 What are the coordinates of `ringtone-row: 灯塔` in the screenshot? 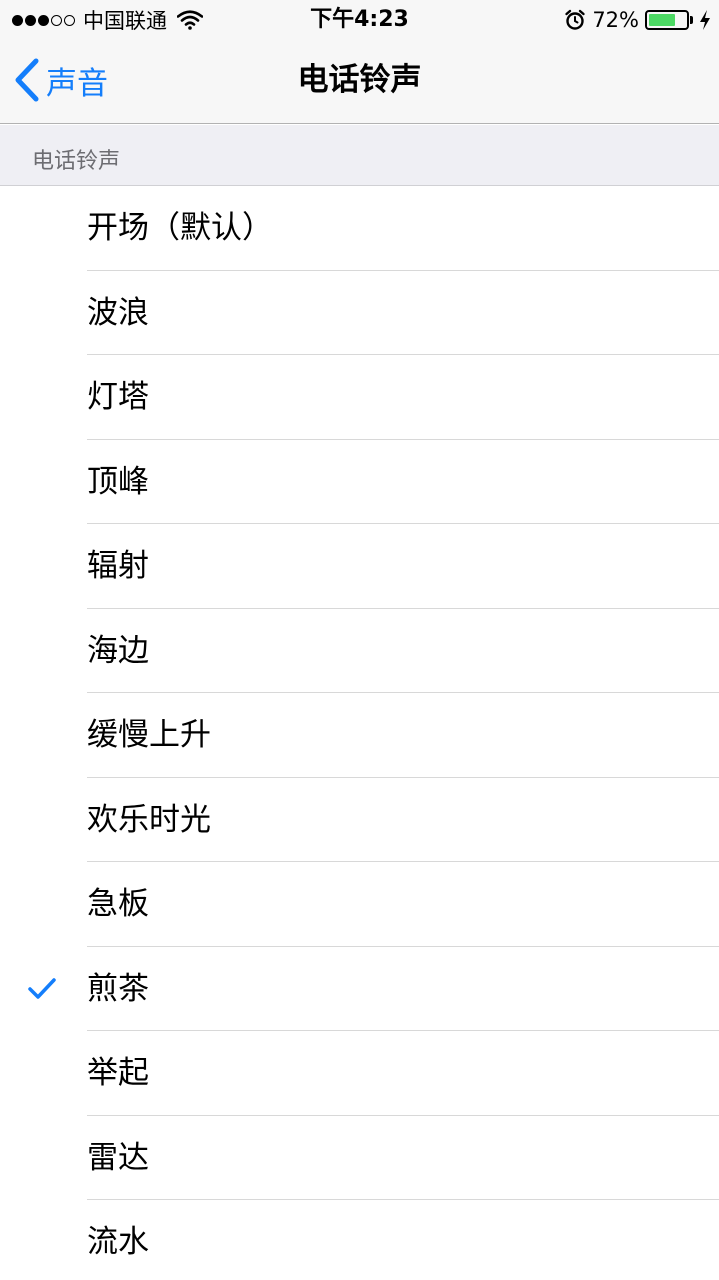 It's located at (359, 397).